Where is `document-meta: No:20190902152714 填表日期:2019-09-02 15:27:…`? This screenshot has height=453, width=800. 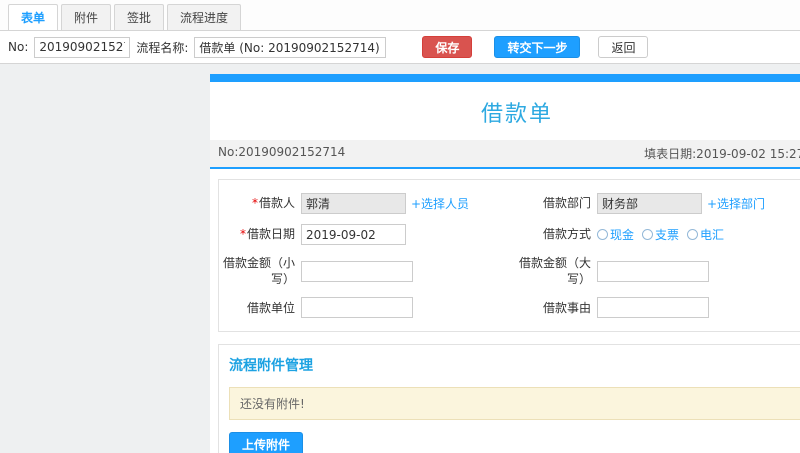
document-meta: No:20190902152714 填表日期:2019-09-02 15:27:… is located at coordinates (505, 153).